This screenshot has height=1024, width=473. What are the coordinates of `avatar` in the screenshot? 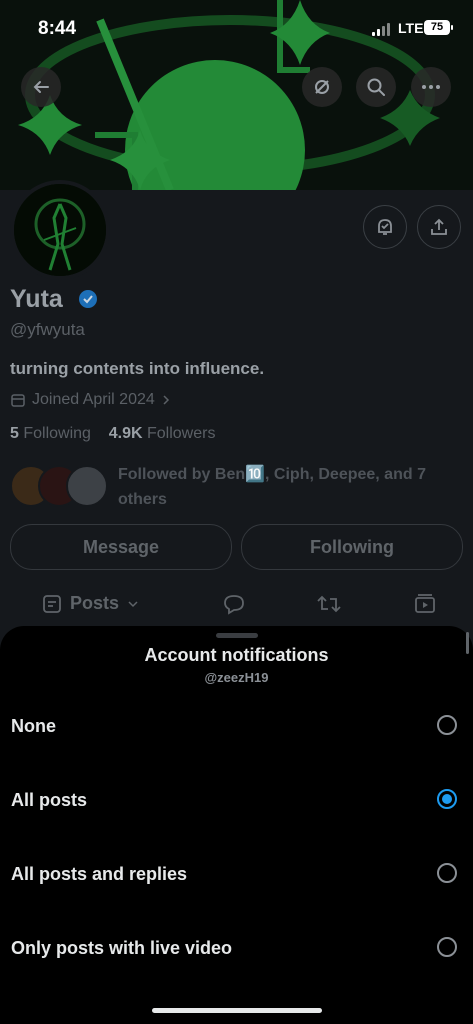 It's located at (60, 230).